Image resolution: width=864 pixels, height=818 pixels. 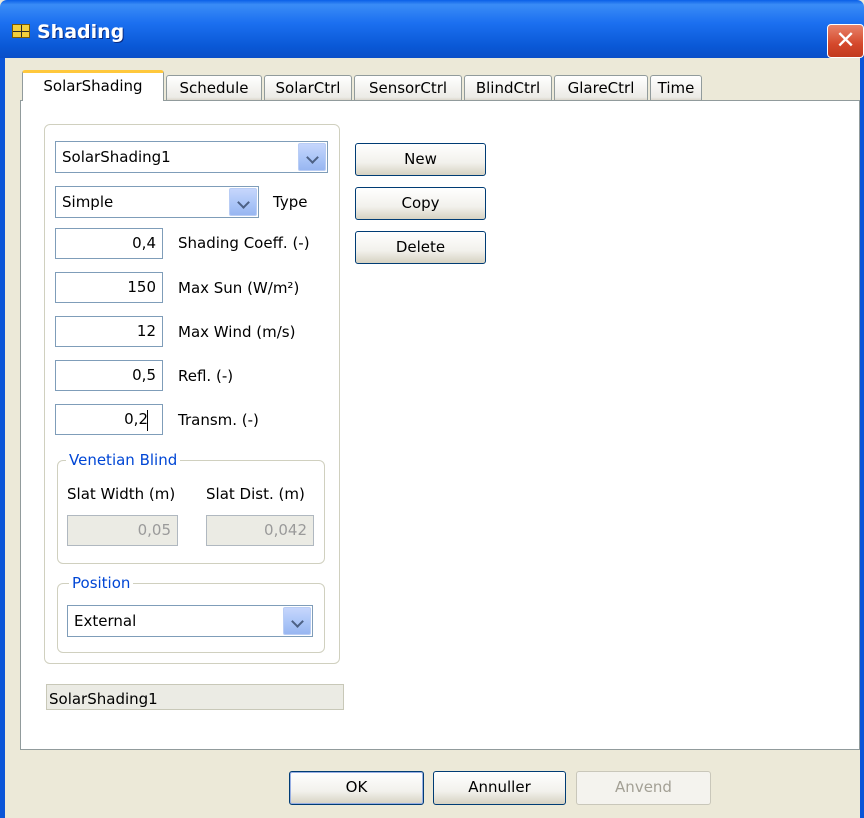 What do you see at coordinates (93, 85) in the screenshot?
I see `tab-solarshading: SolarShading` at bounding box center [93, 85].